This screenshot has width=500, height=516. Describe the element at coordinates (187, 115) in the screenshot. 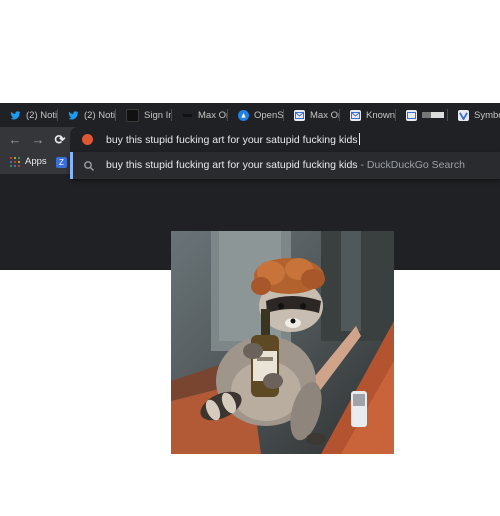

I see `dash-icon` at that location.